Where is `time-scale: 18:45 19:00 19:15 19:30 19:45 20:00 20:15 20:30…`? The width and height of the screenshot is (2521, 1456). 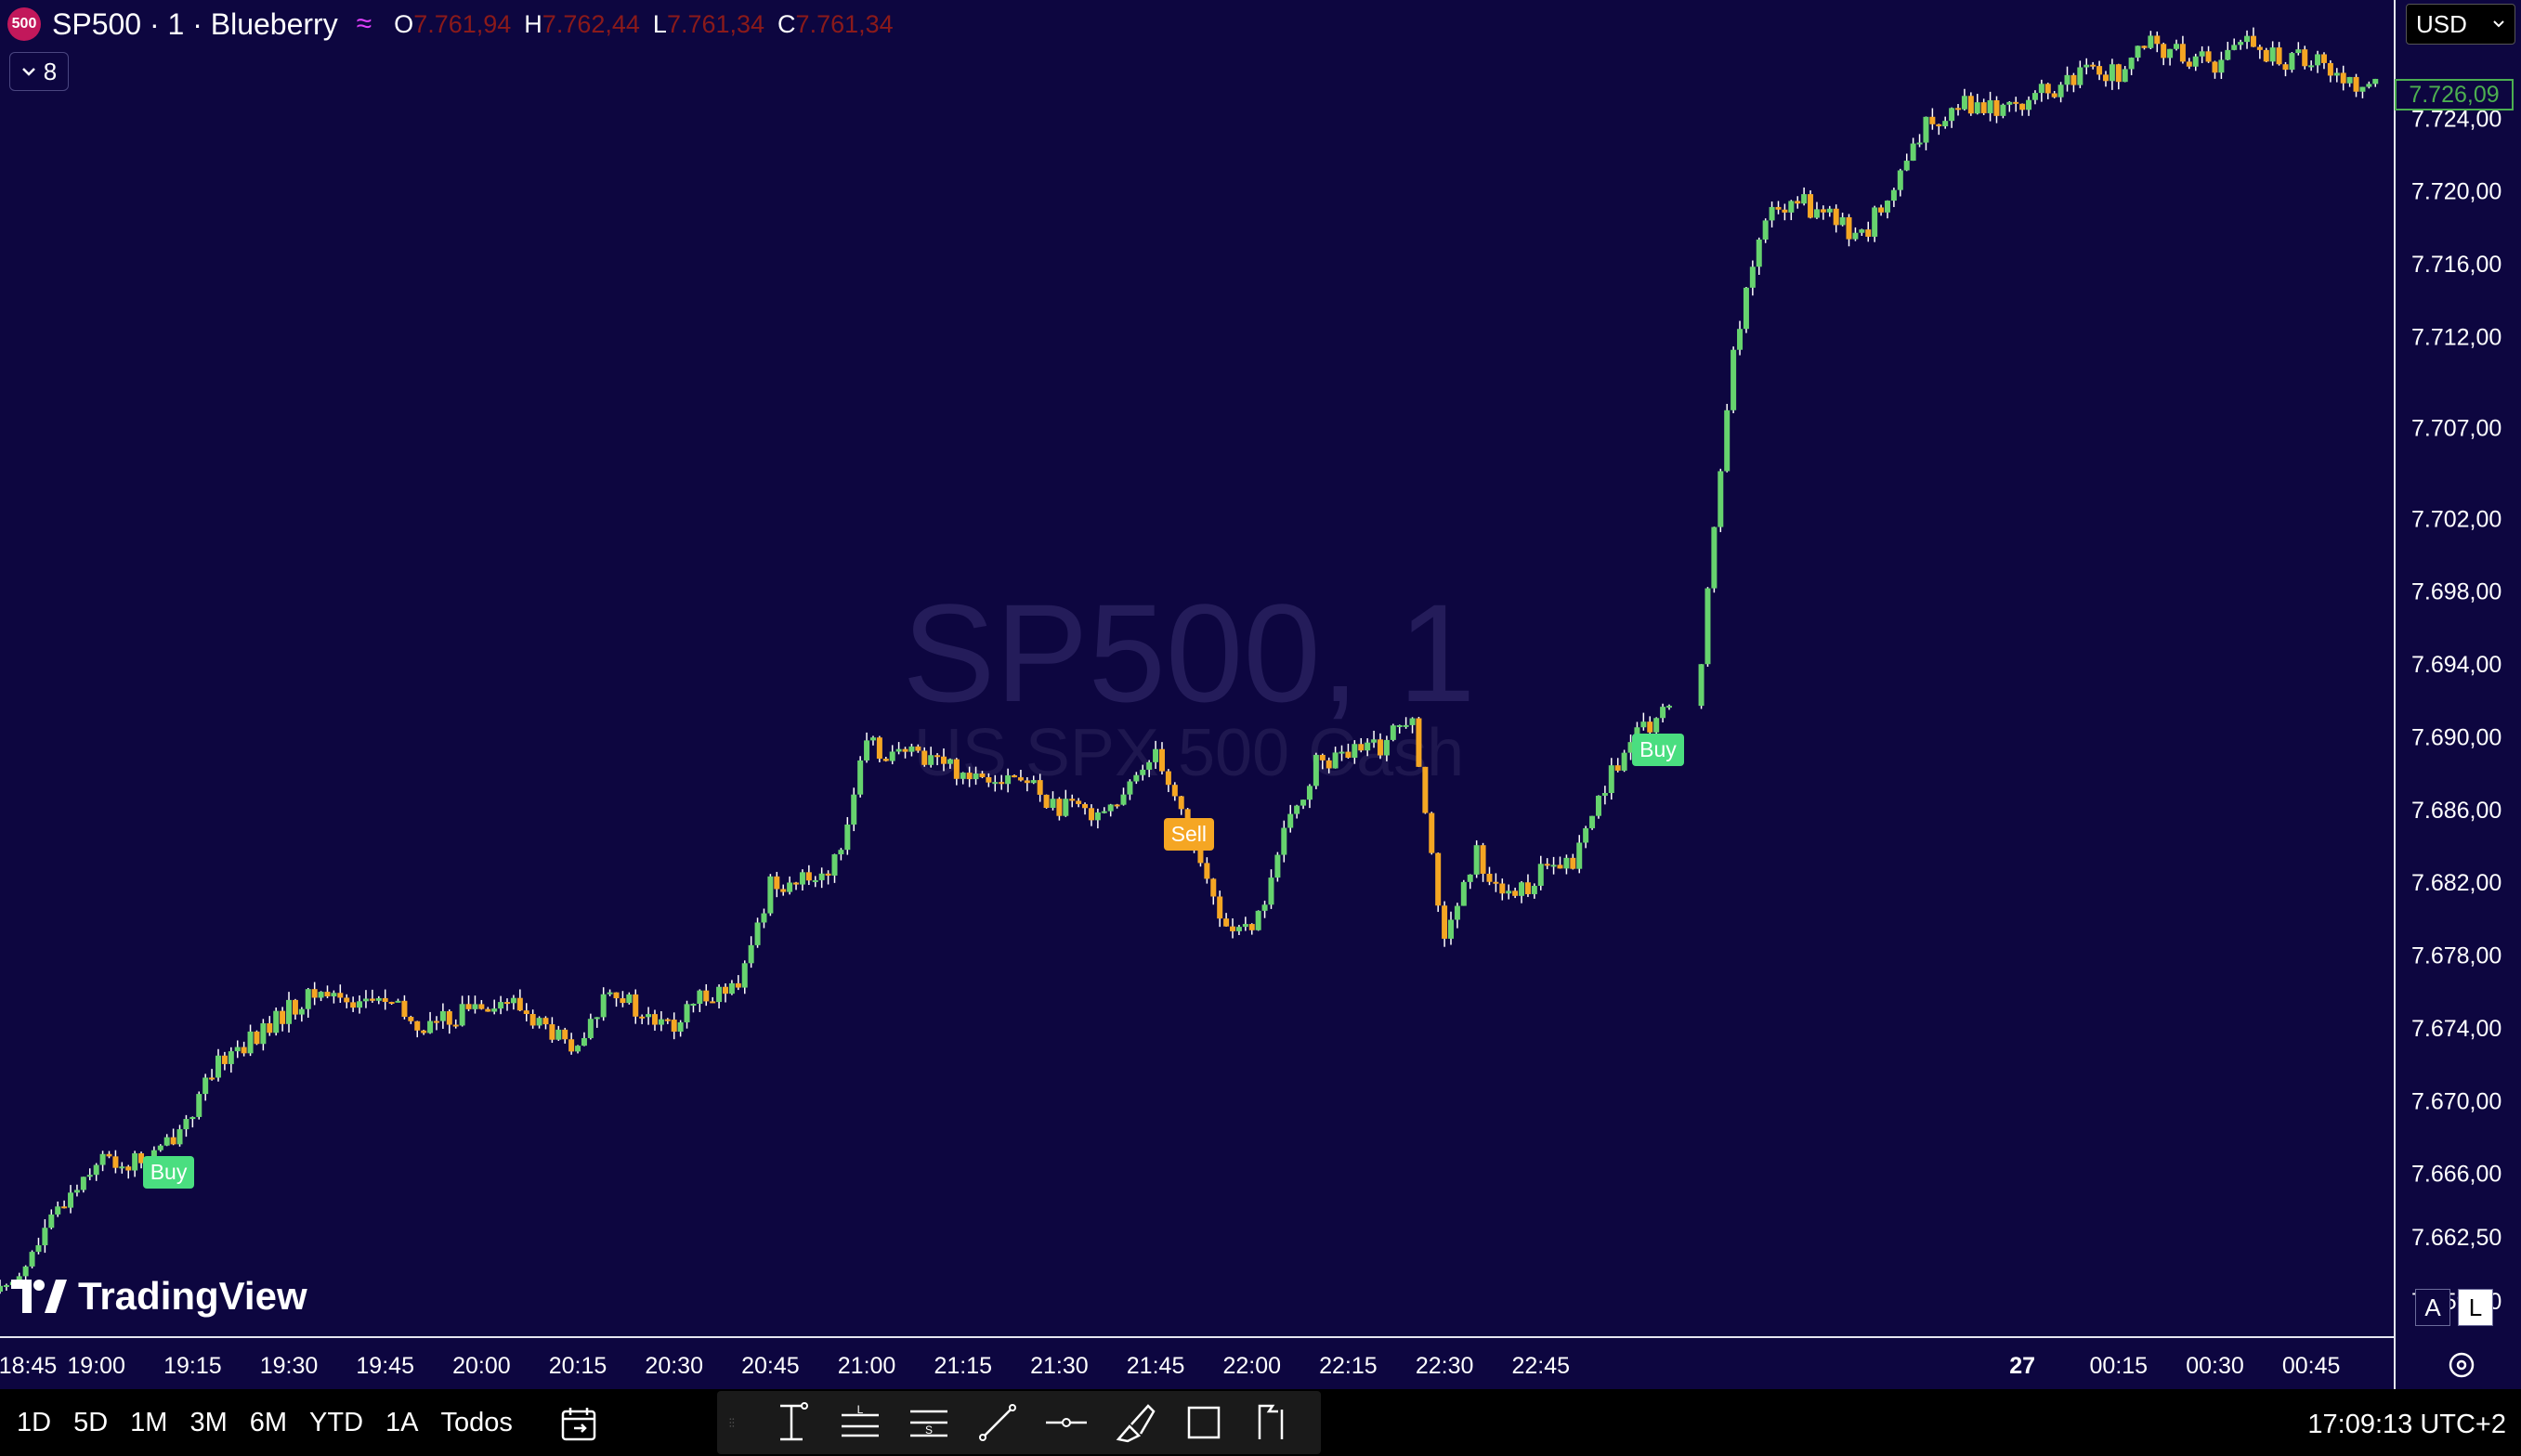 time-scale: 18:45 19:00 19:15 19:30 19:45 20:00 20:15 20:30… is located at coordinates (1170, 1366).